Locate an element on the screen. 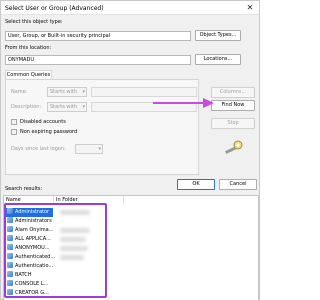  description-mode-value: Starts with is located at coordinates (64, 107).